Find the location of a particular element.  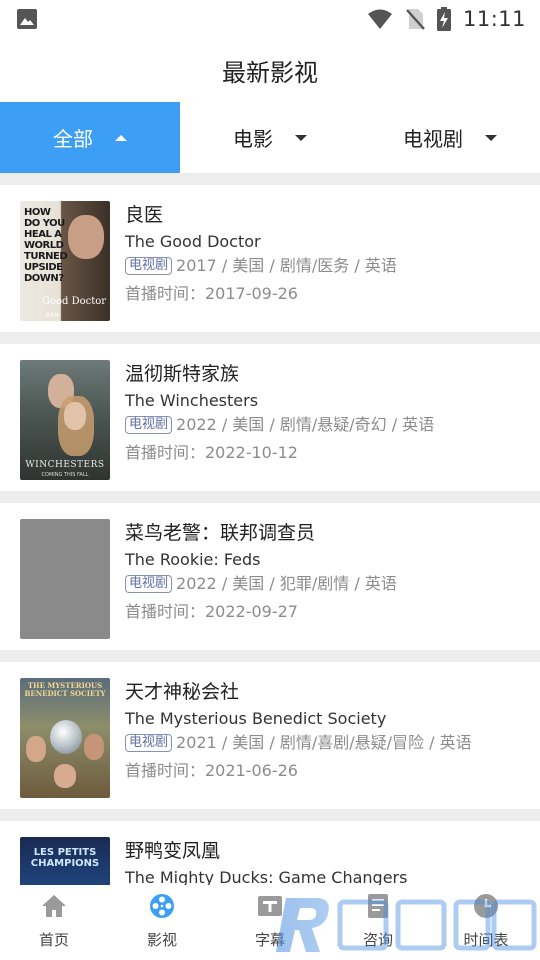

filter-tab-movie: 电影 is located at coordinates (270, 137).